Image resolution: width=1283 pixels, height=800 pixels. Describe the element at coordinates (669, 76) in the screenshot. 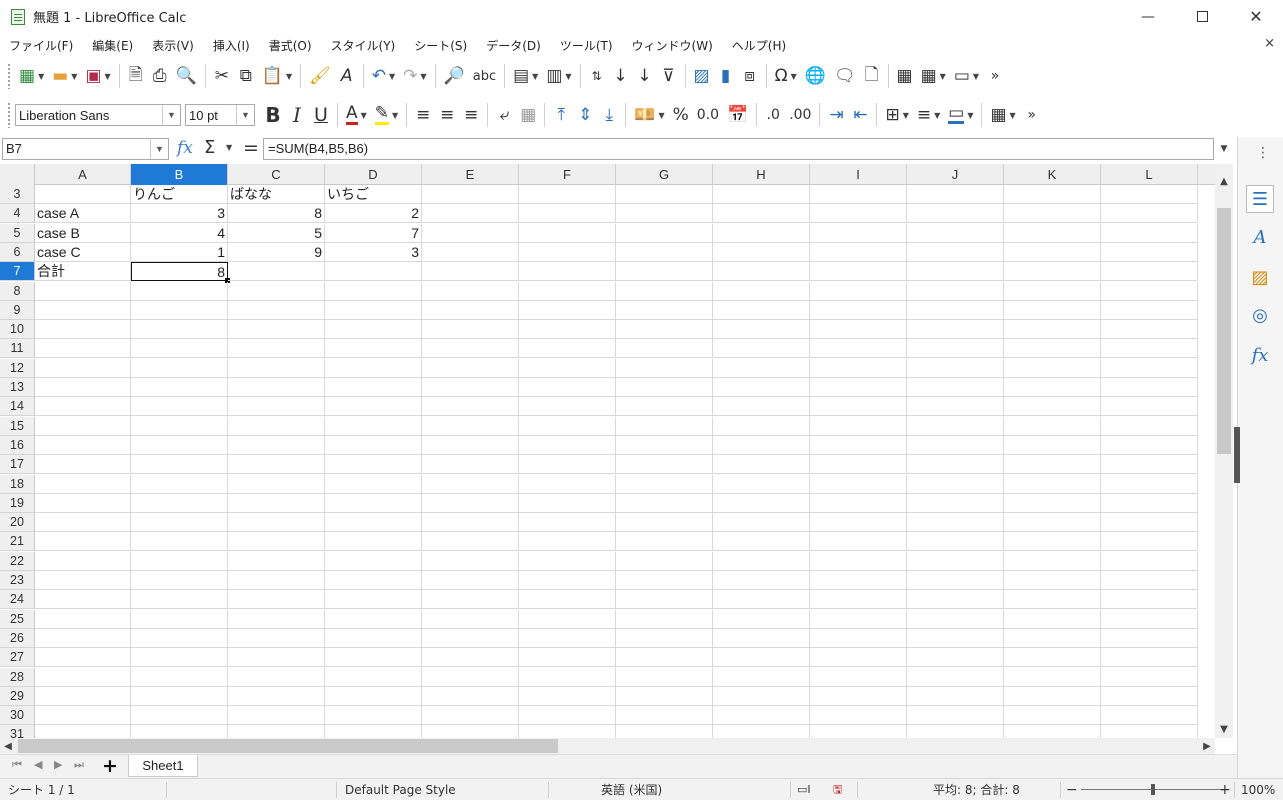

I see `autofilter-button: ⊽` at that location.